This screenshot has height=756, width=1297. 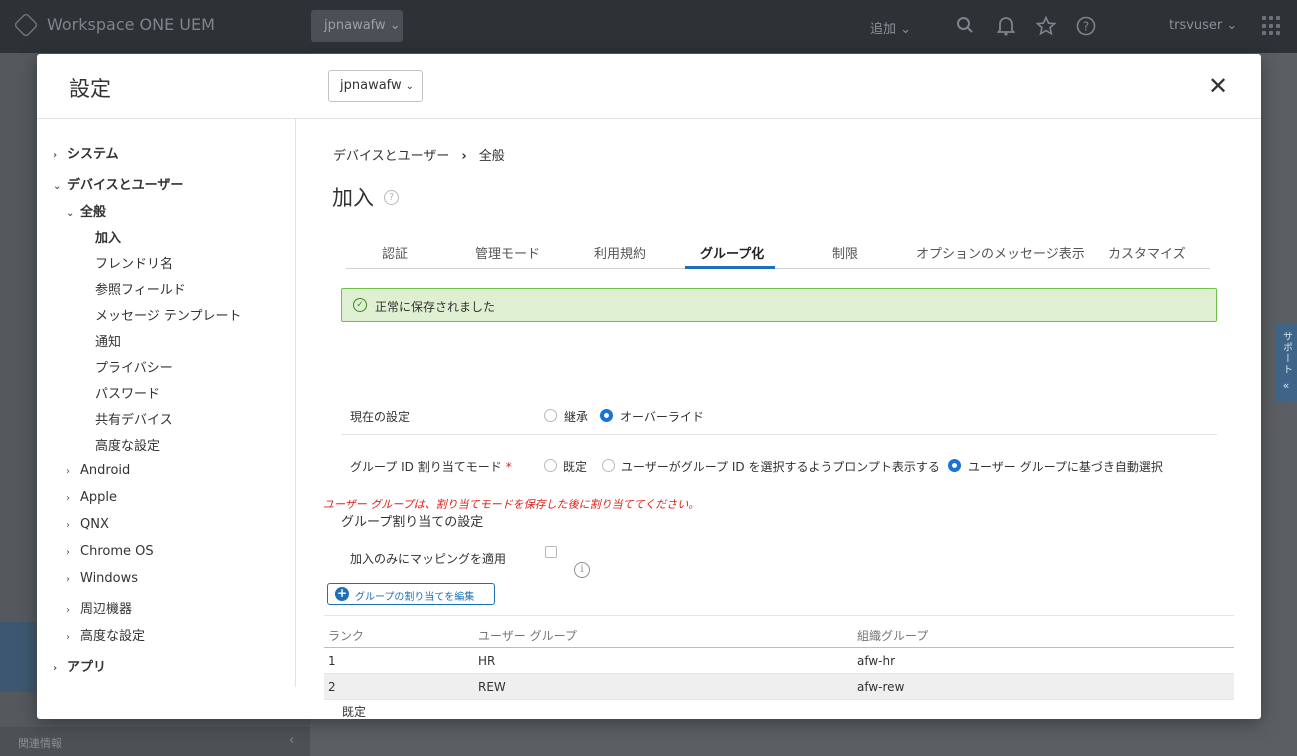 I want to click on apply-mapping-label: 加入のみにマッピングを適用, so click(x=428, y=559).